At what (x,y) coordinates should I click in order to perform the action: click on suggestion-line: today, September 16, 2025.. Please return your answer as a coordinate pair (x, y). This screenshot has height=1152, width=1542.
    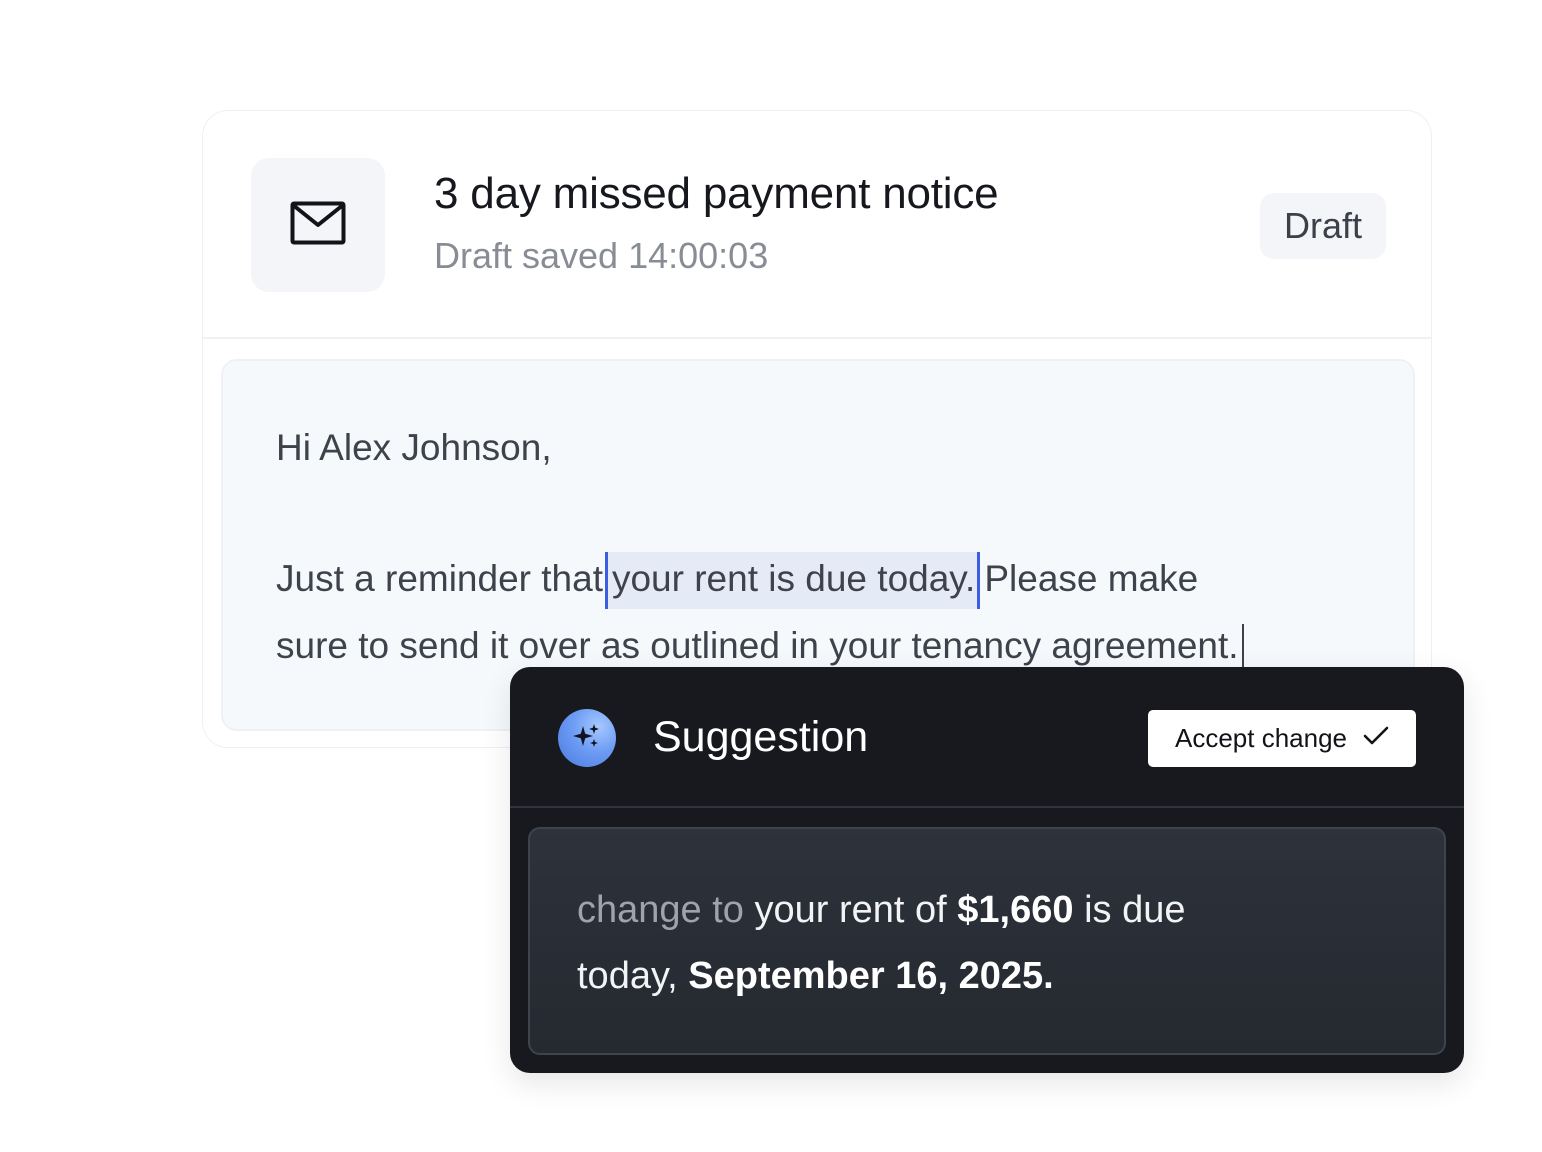
    Looking at the image, I should click on (815, 976).